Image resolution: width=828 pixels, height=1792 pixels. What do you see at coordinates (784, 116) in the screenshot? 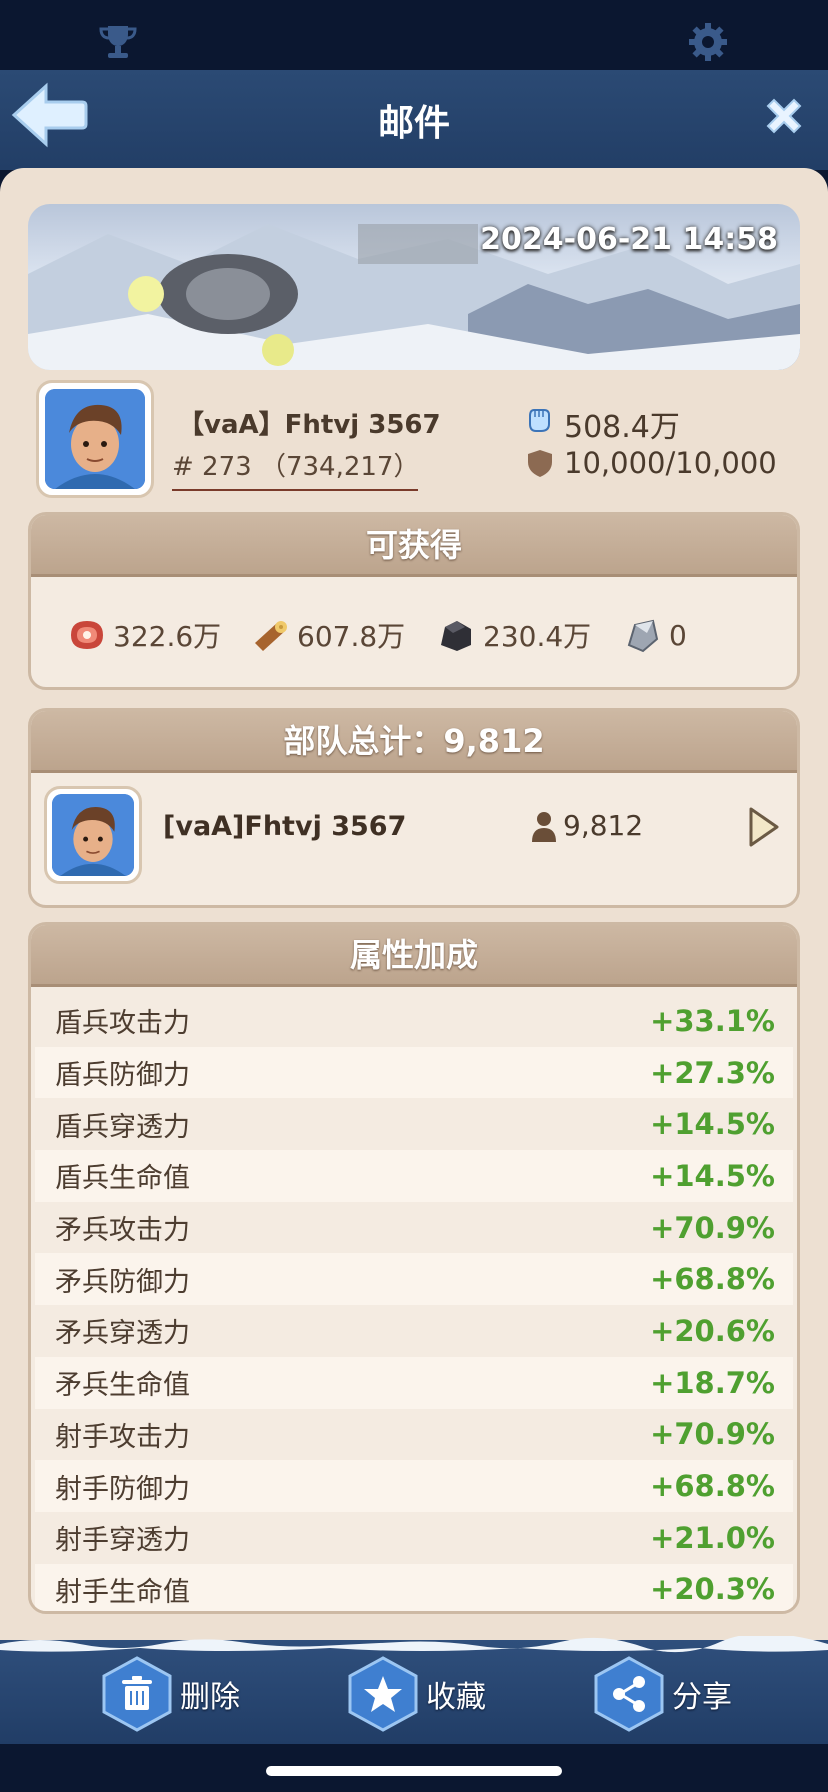
I see `close-icon` at bounding box center [784, 116].